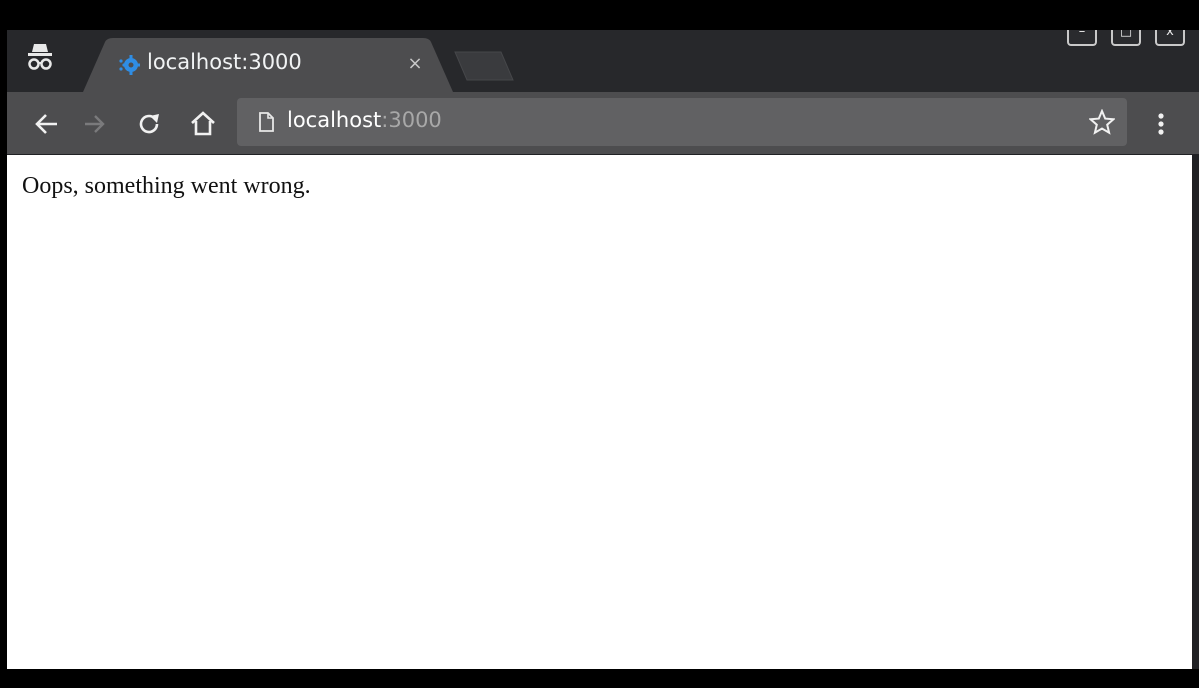  I want to click on back-button, so click(47, 124).